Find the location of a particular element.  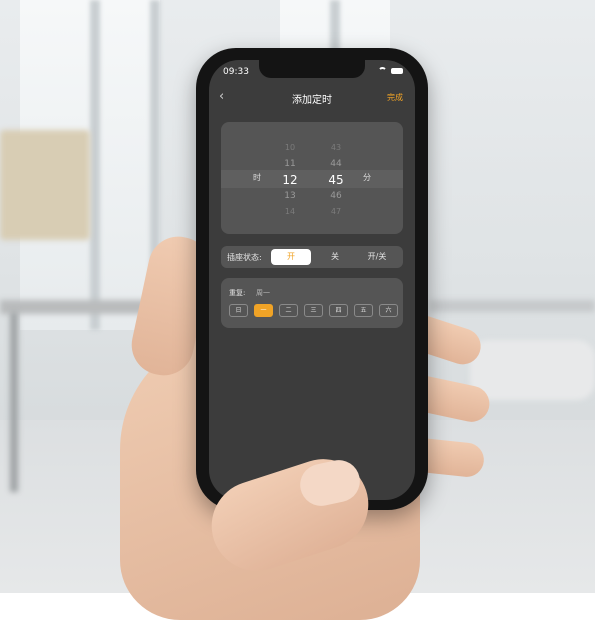

weekday-selector: 日 一 二 三 四 五 六 is located at coordinates (313, 310).